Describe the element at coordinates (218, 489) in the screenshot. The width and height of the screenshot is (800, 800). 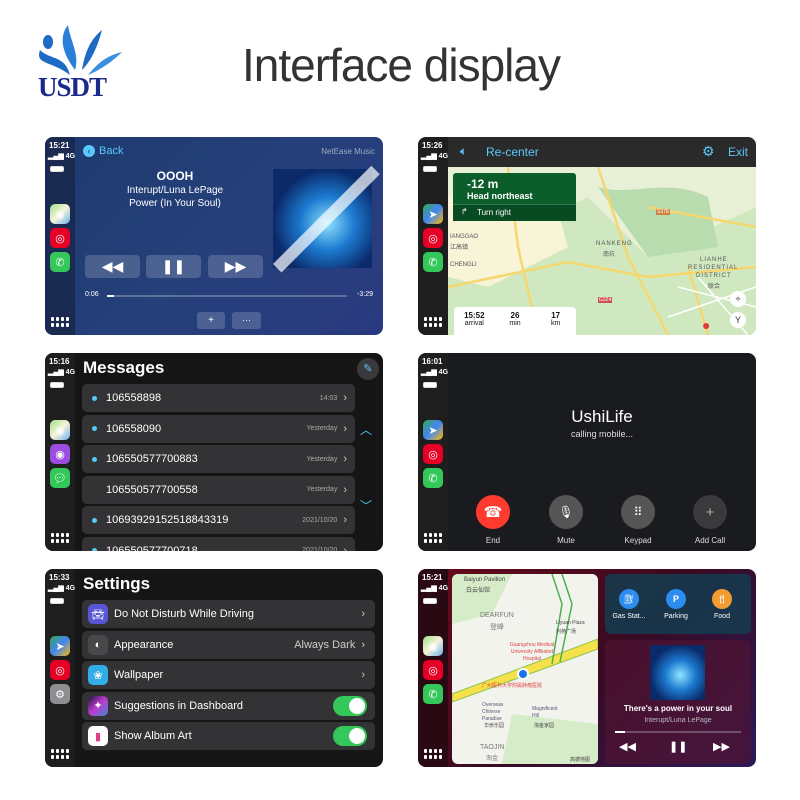
I see `message-row: 106550577700558 Yesterday ›` at that location.